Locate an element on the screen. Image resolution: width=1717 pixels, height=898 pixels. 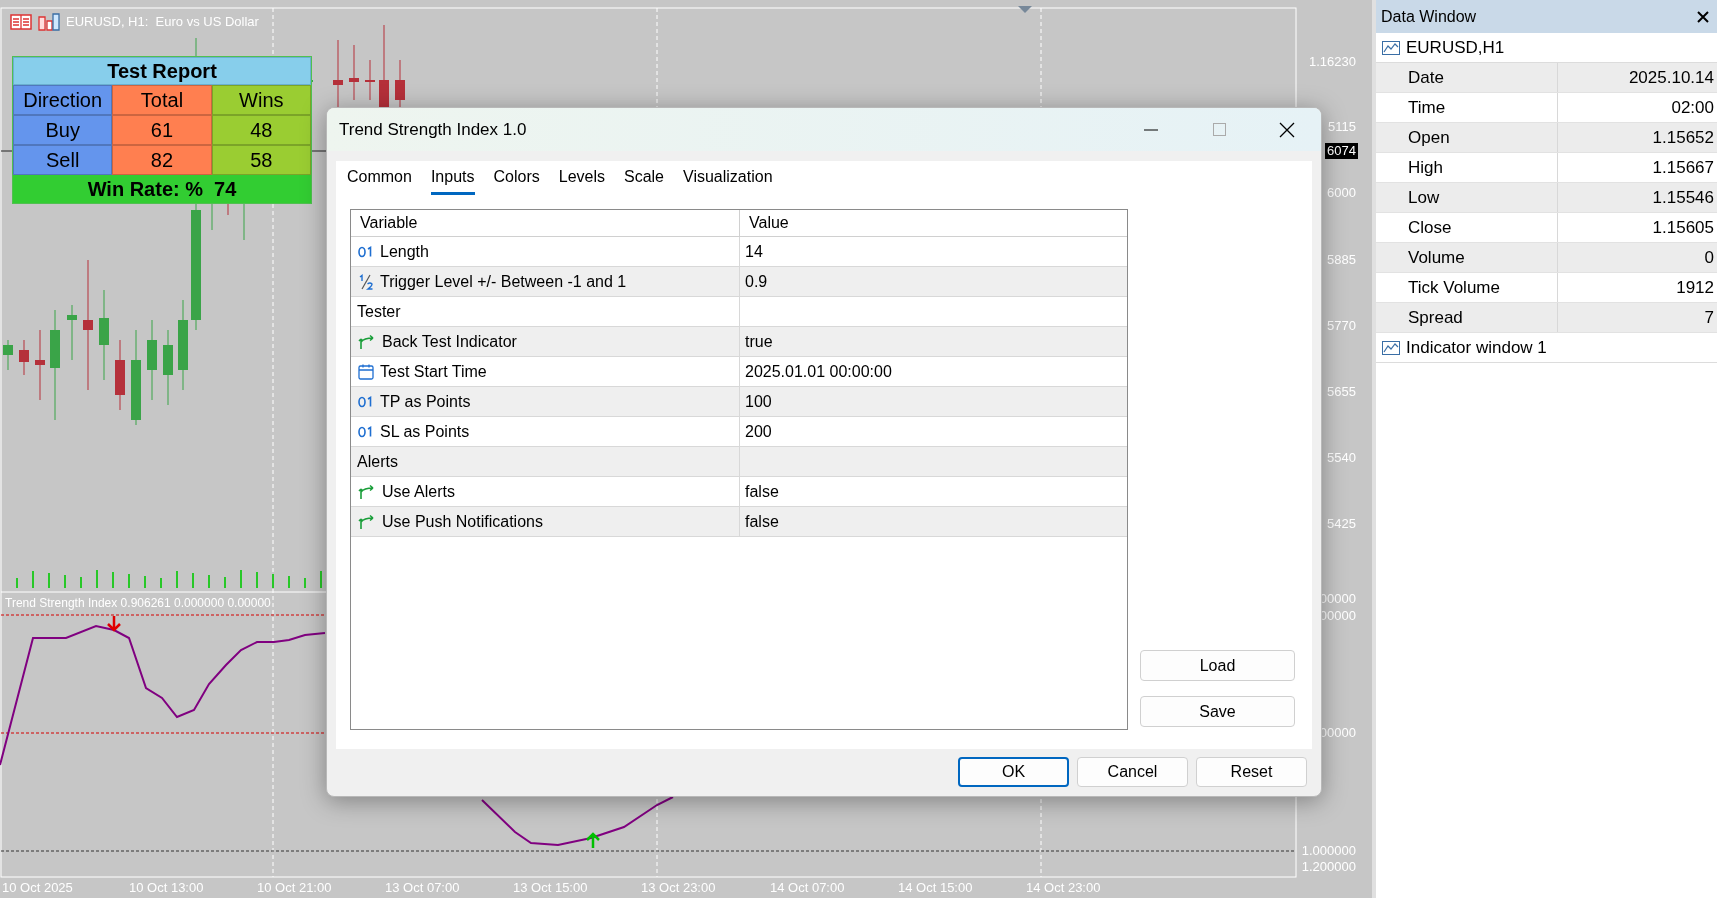
column-header: Variable is located at coordinates (545, 223).